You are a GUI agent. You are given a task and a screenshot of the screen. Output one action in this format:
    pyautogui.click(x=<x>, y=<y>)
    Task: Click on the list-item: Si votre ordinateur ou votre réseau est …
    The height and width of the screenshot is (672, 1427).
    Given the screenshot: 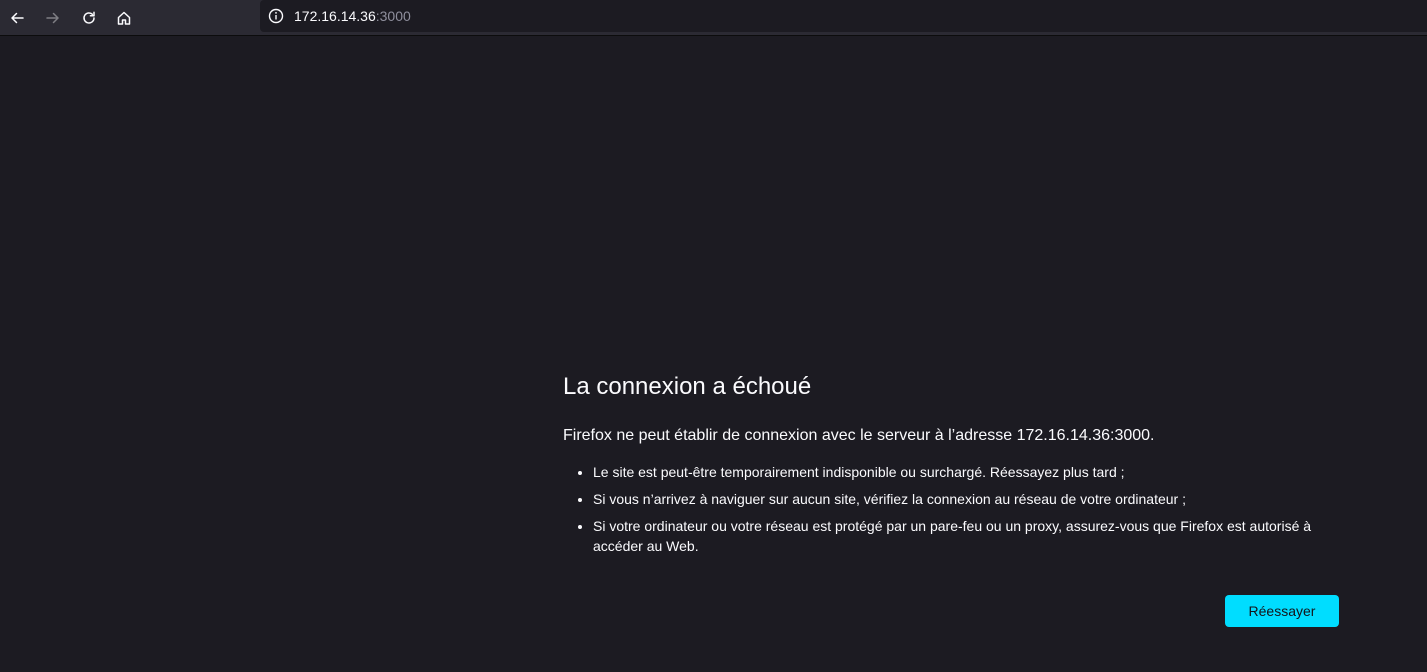 What is the action you would take?
    pyautogui.click(x=967, y=536)
    